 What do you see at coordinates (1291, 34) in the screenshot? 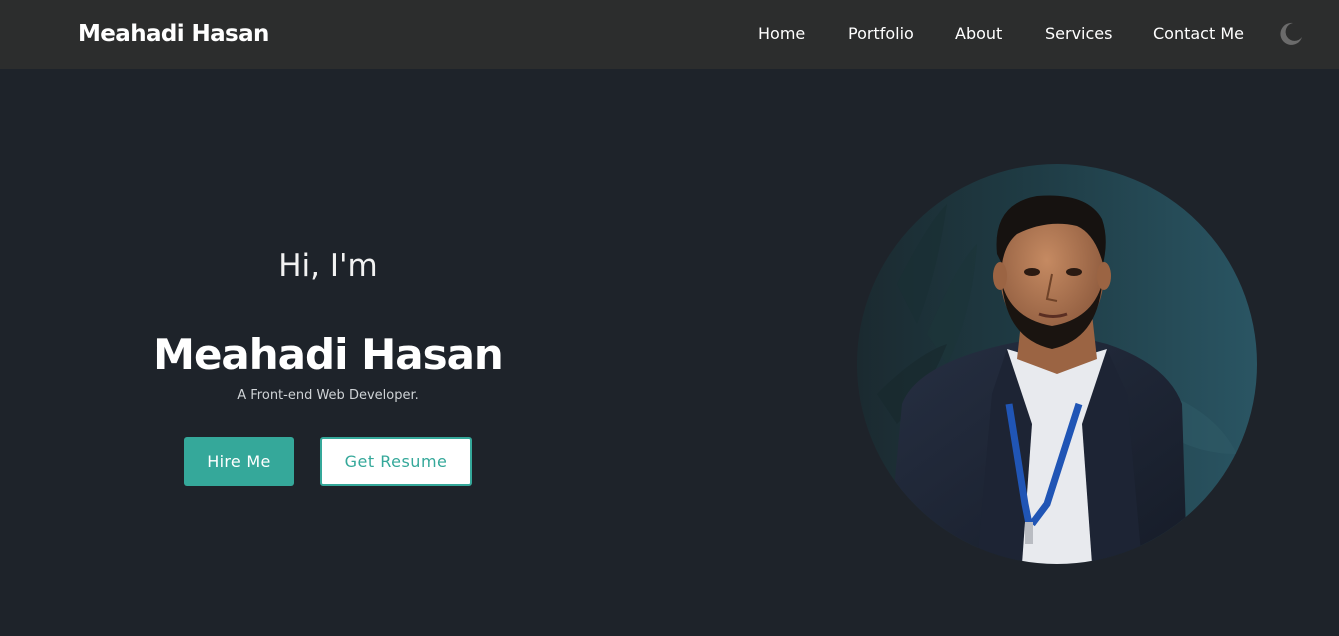
I see `moon-icon` at bounding box center [1291, 34].